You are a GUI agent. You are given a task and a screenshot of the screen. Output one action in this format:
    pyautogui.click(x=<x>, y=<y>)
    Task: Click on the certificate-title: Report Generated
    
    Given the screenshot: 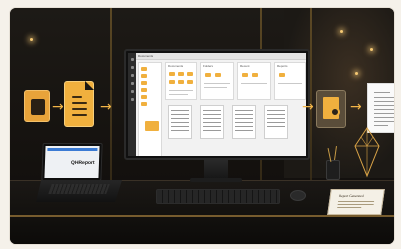 What is the action you would take?
    pyautogui.click(x=351, y=196)
    